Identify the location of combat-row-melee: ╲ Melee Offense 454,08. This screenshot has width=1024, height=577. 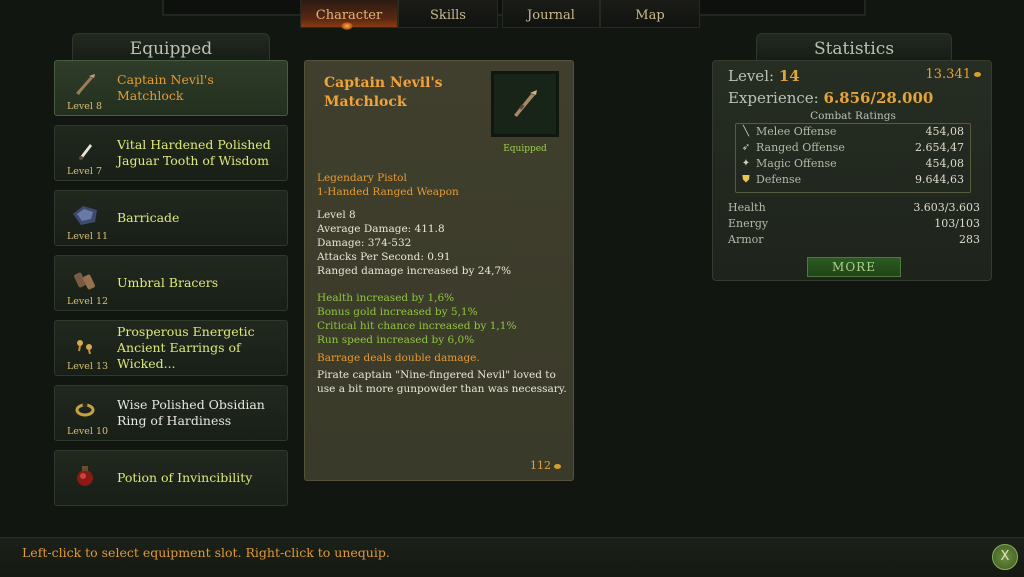
(853, 132).